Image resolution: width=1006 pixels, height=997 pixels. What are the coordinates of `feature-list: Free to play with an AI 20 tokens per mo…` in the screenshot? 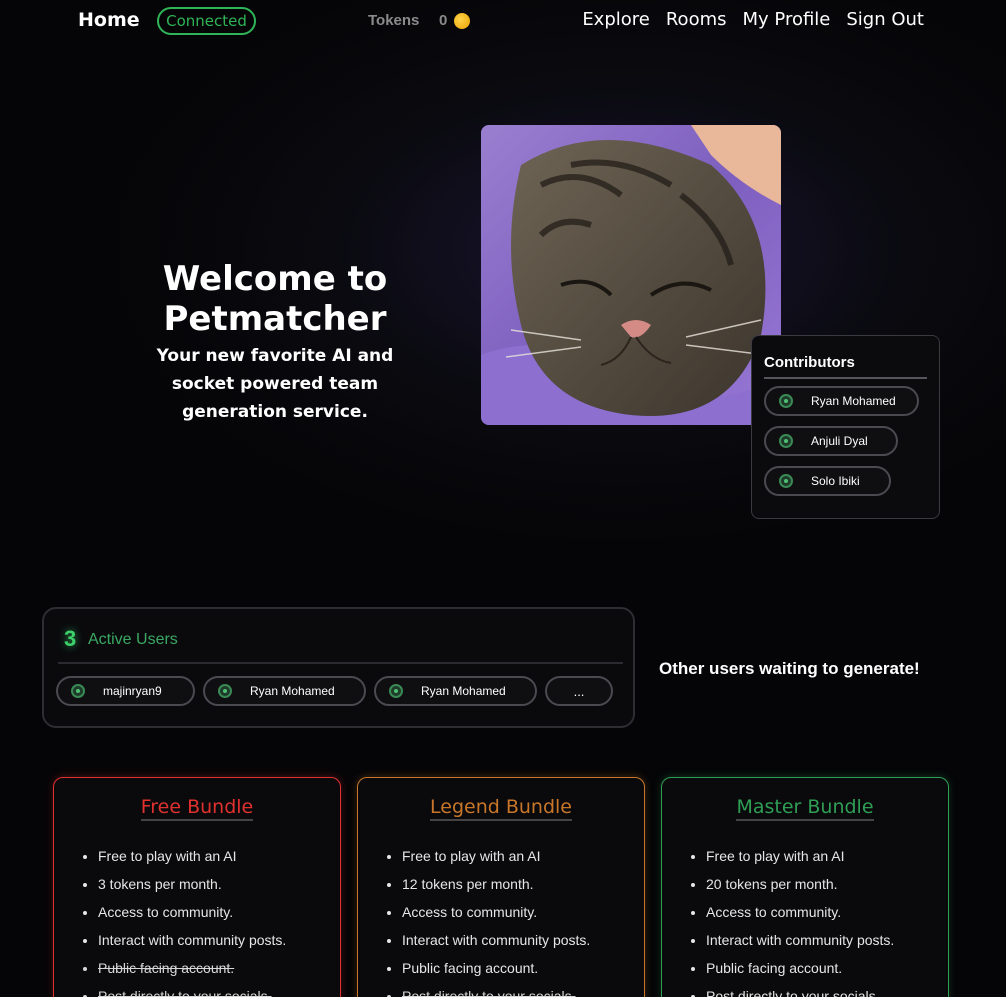 It's located at (800, 919).